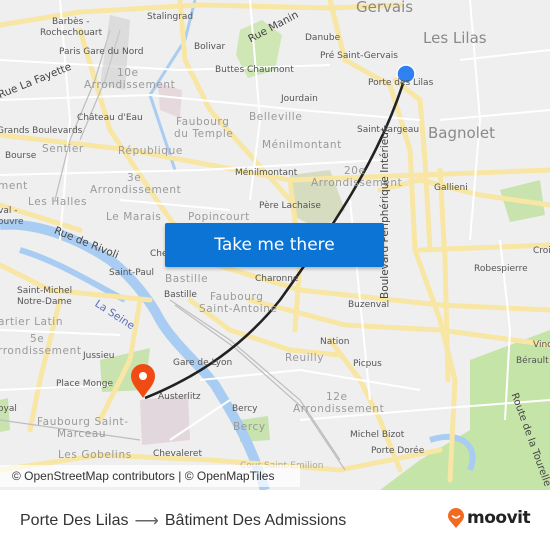 The height and width of the screenshot is (550, 550). What do you see at coordinates (302, 145) in the screenshot?
I see `map-label-menilmontant-dist: Ménilmontant` at bounding box center [302, 145].